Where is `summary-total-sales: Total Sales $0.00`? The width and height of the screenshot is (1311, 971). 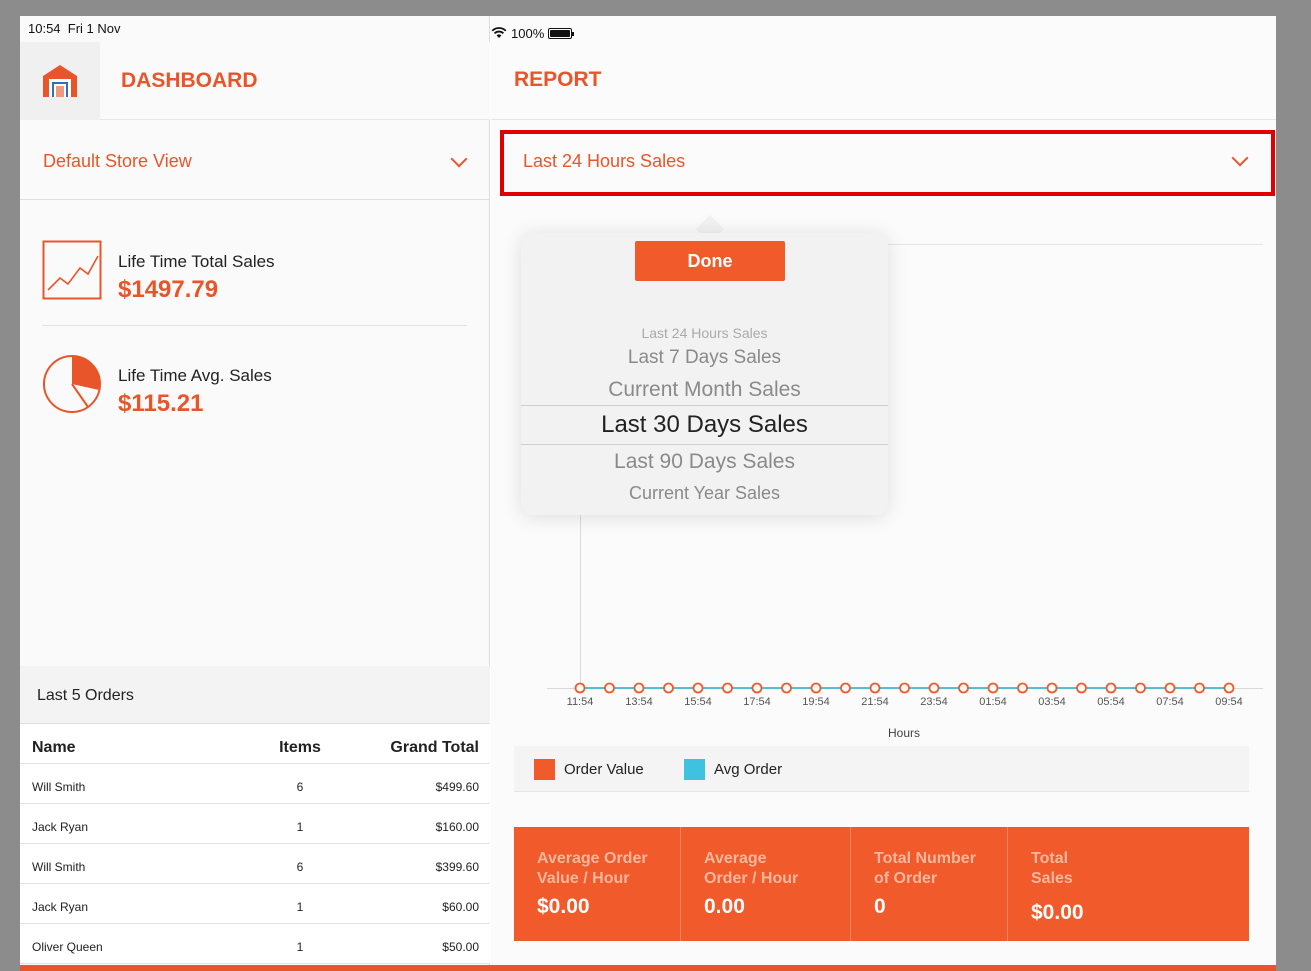 summary-total-sales: Total Sales $0.00 is located at coordinates (1128, 884).